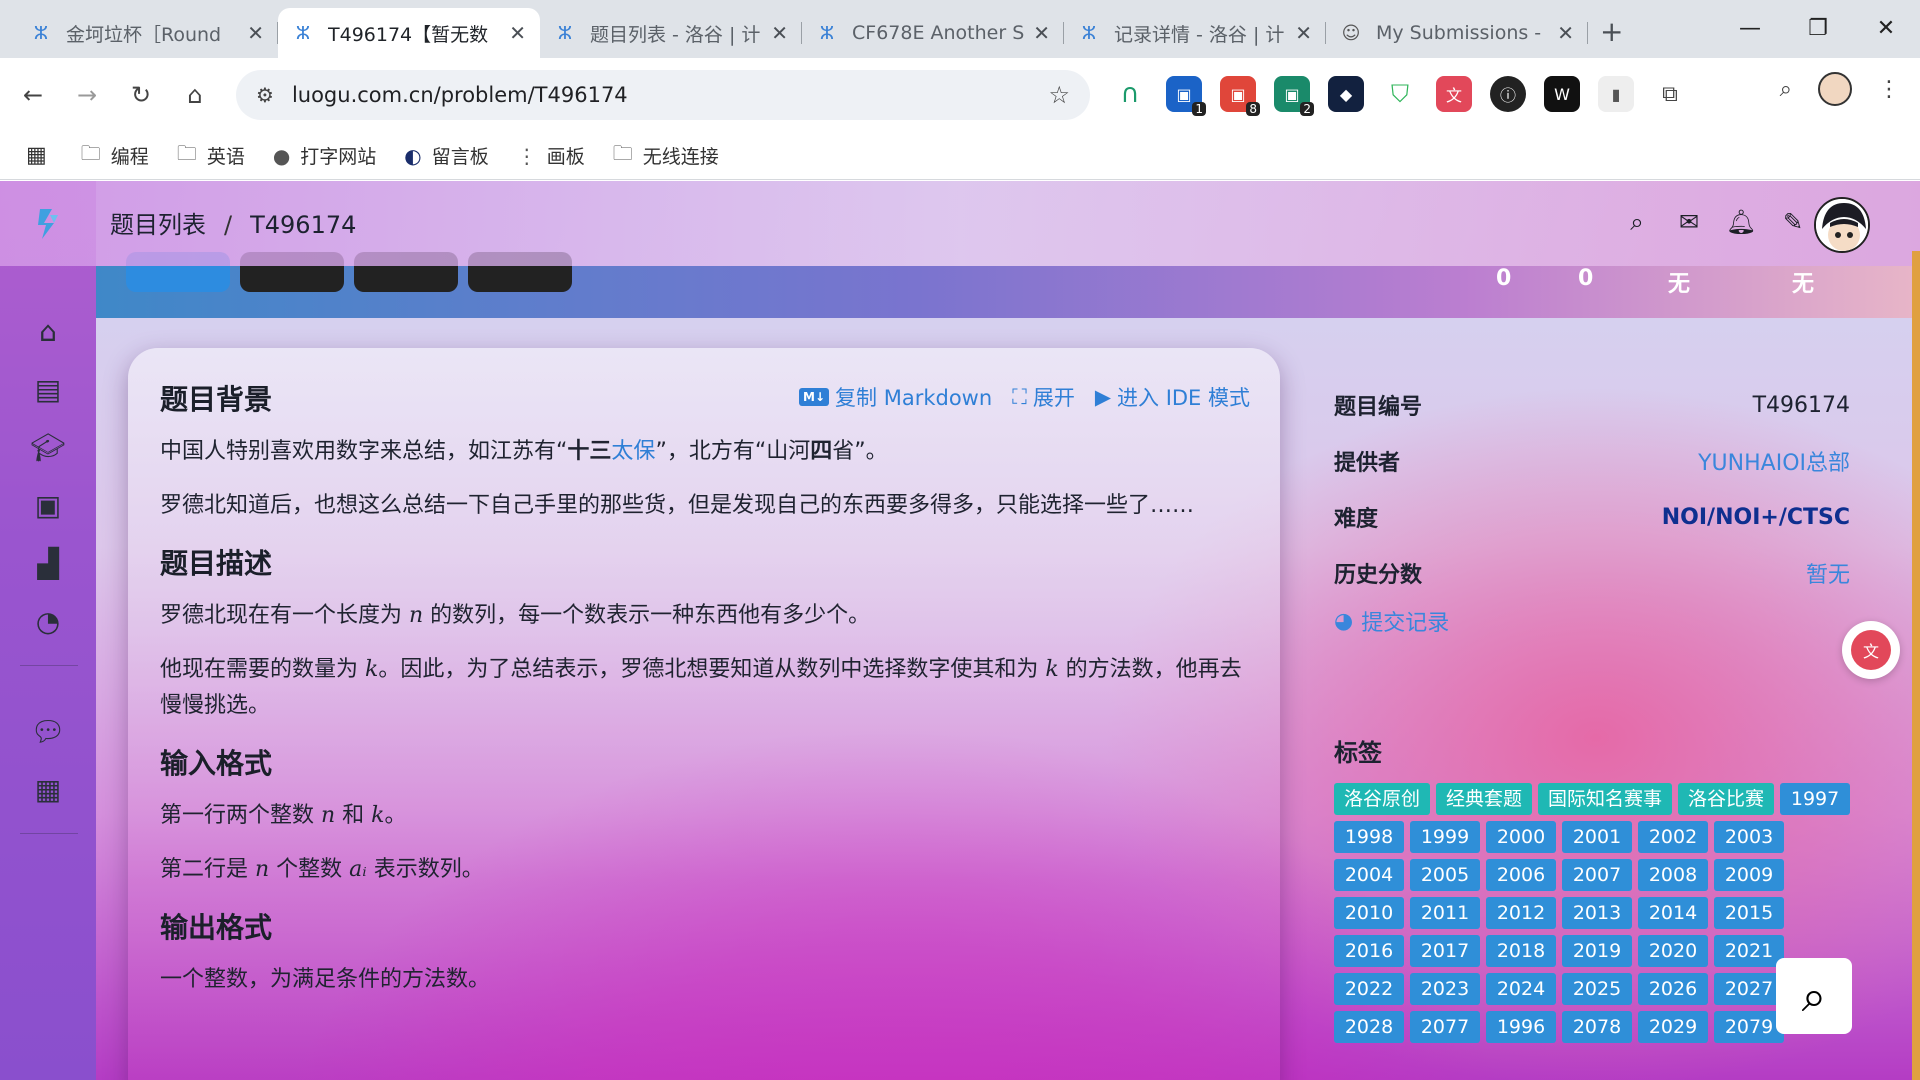  Describe the element at coordinates (1749, 989) in the screenshot. I see `tag-year: 2027` at that location.